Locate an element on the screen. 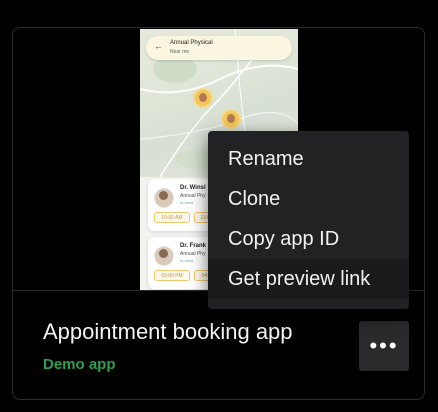 The width and height of the screenshot is (438, 412). search-subtext: Near me is located at coordinates (180, 52).